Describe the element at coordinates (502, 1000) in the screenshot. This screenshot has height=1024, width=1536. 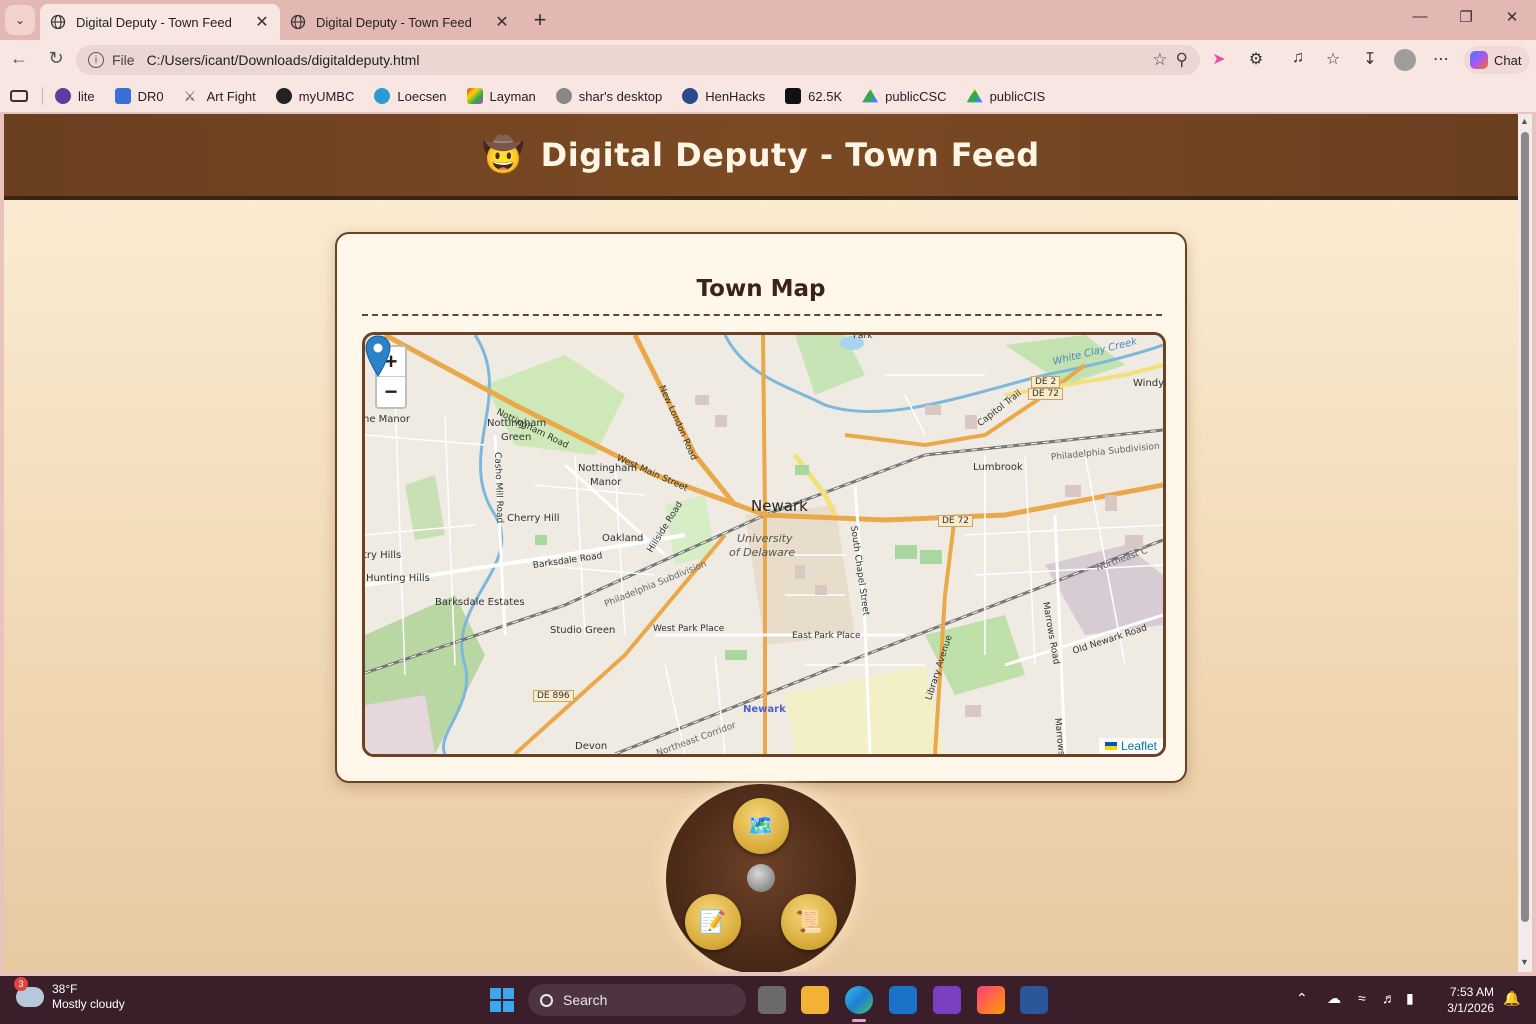
I see `start-button` at that location.